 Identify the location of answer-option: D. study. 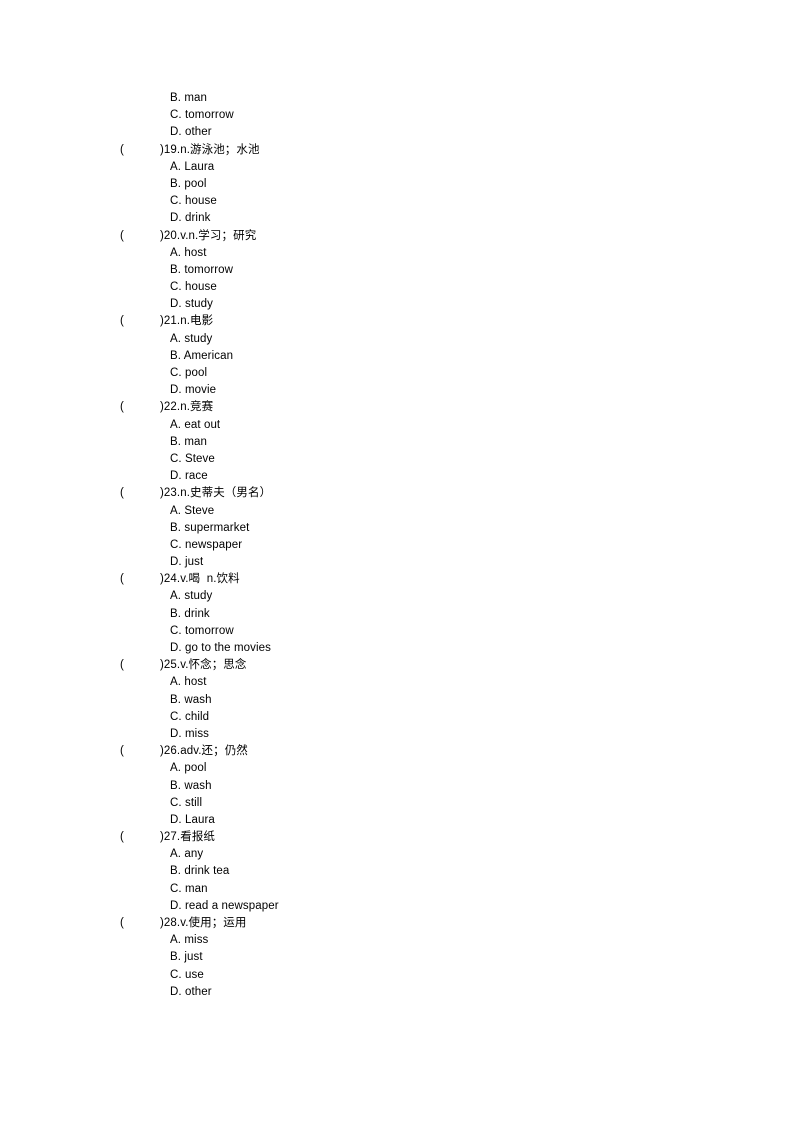
(397, 304).